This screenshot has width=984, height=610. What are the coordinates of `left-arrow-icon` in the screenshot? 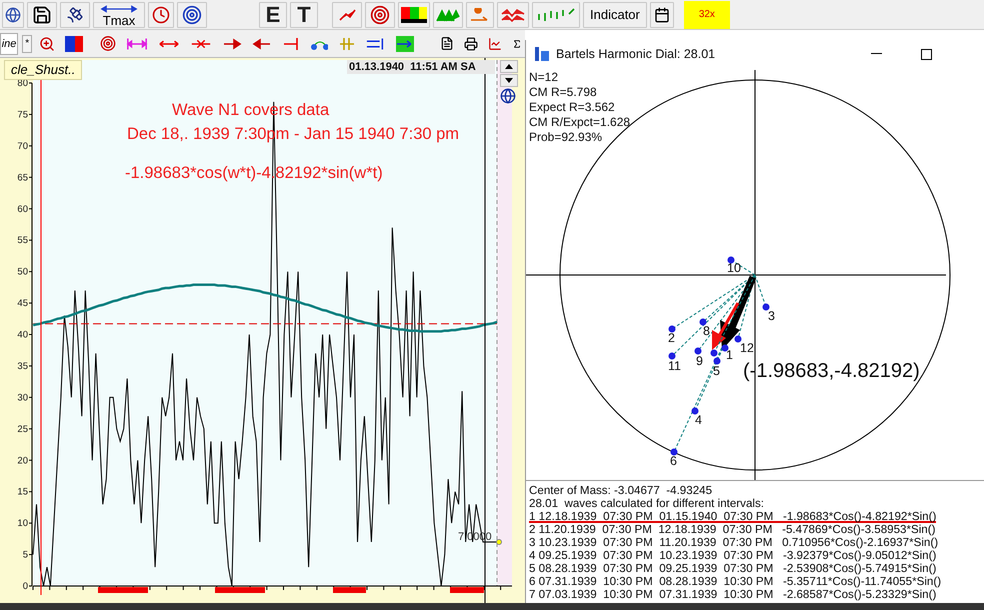 It's located at (262, 43).